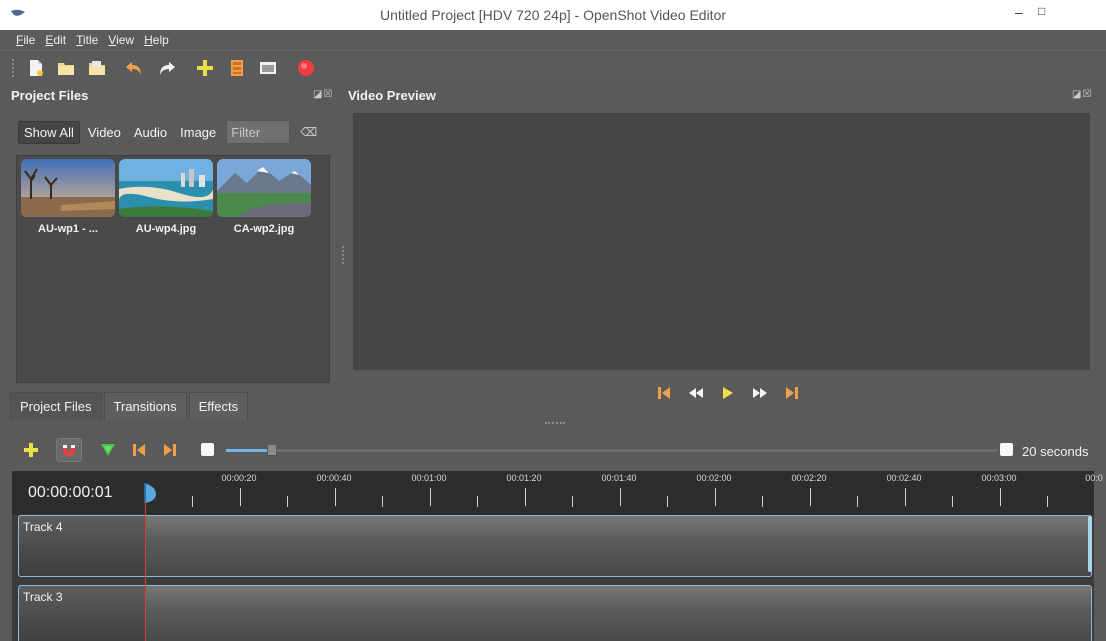 The width and height of the screenshot is (1106, 641). What do you see at coordinates (272, 450) in the screenshot?
I see `zoom-slider-handle` at bounding box center [272, 450].